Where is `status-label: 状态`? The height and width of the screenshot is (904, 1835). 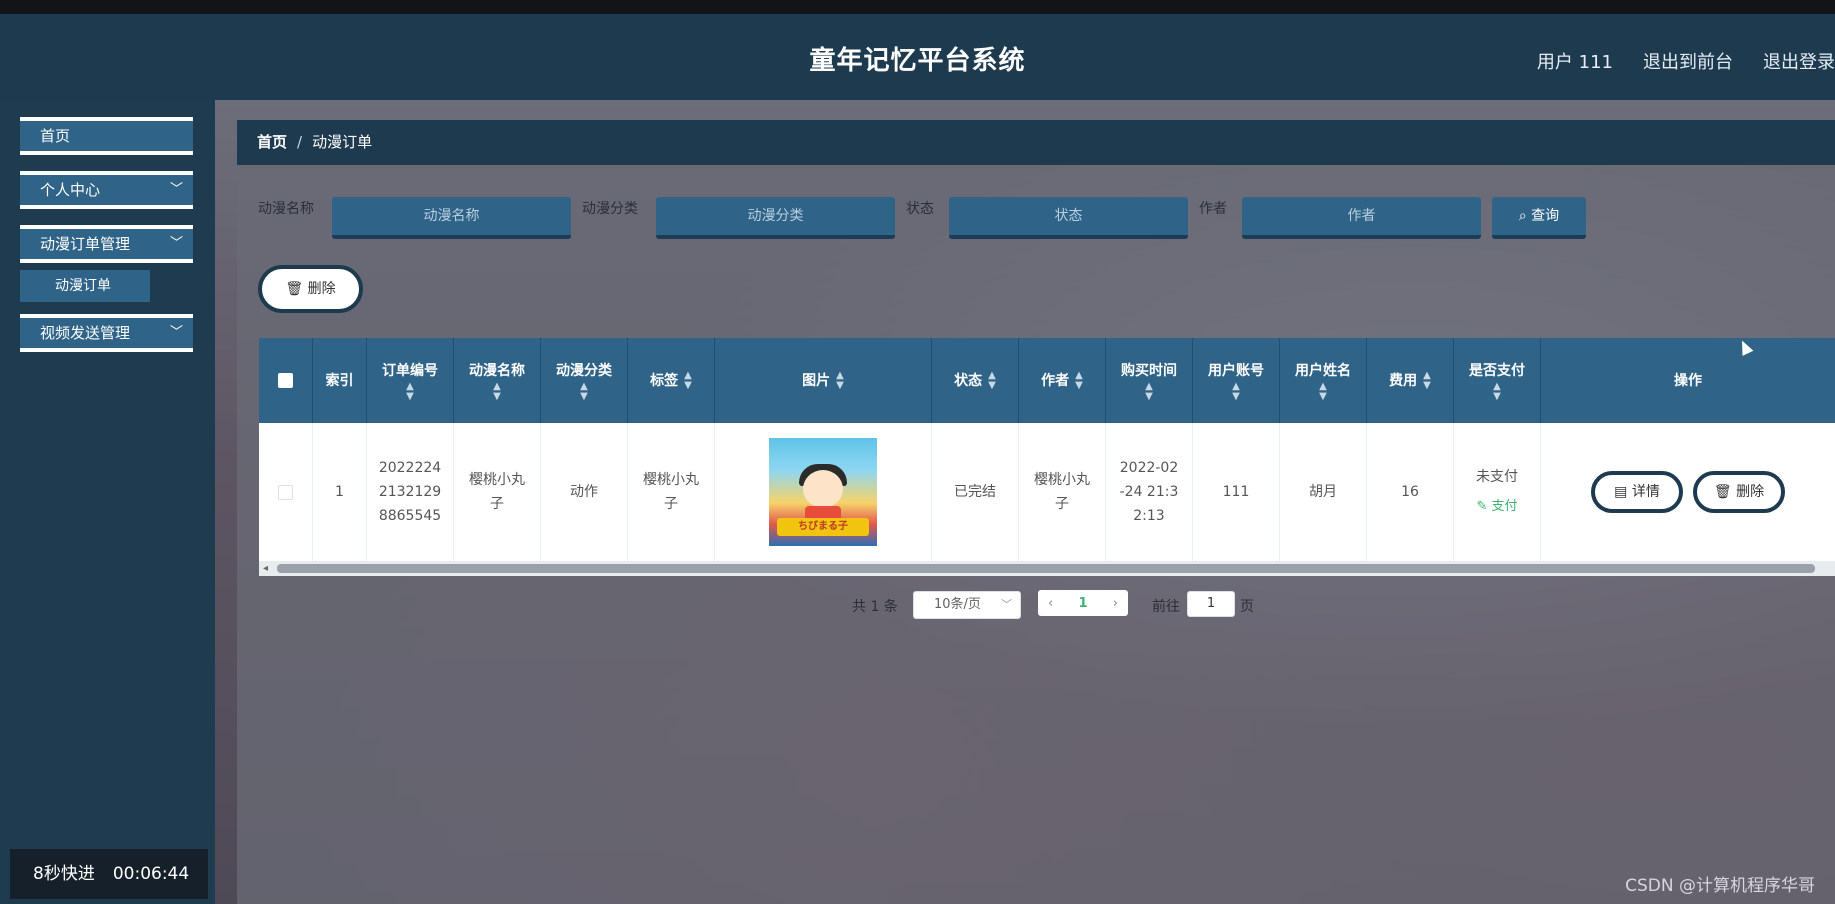
status-label: 状态 is located at coordinates (920, 209).